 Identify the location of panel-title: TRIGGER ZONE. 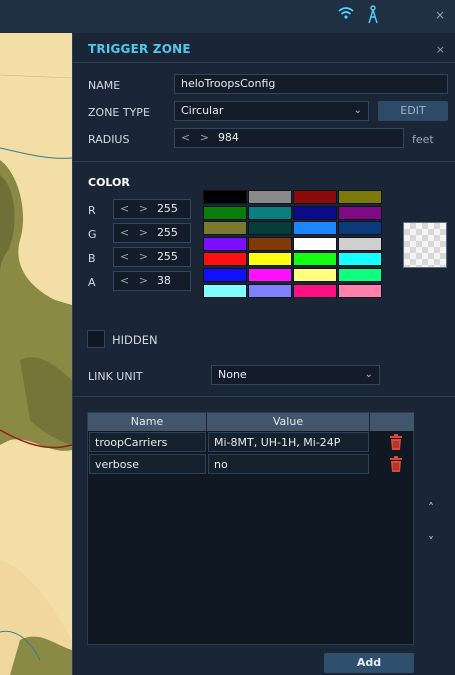
(139, 49).